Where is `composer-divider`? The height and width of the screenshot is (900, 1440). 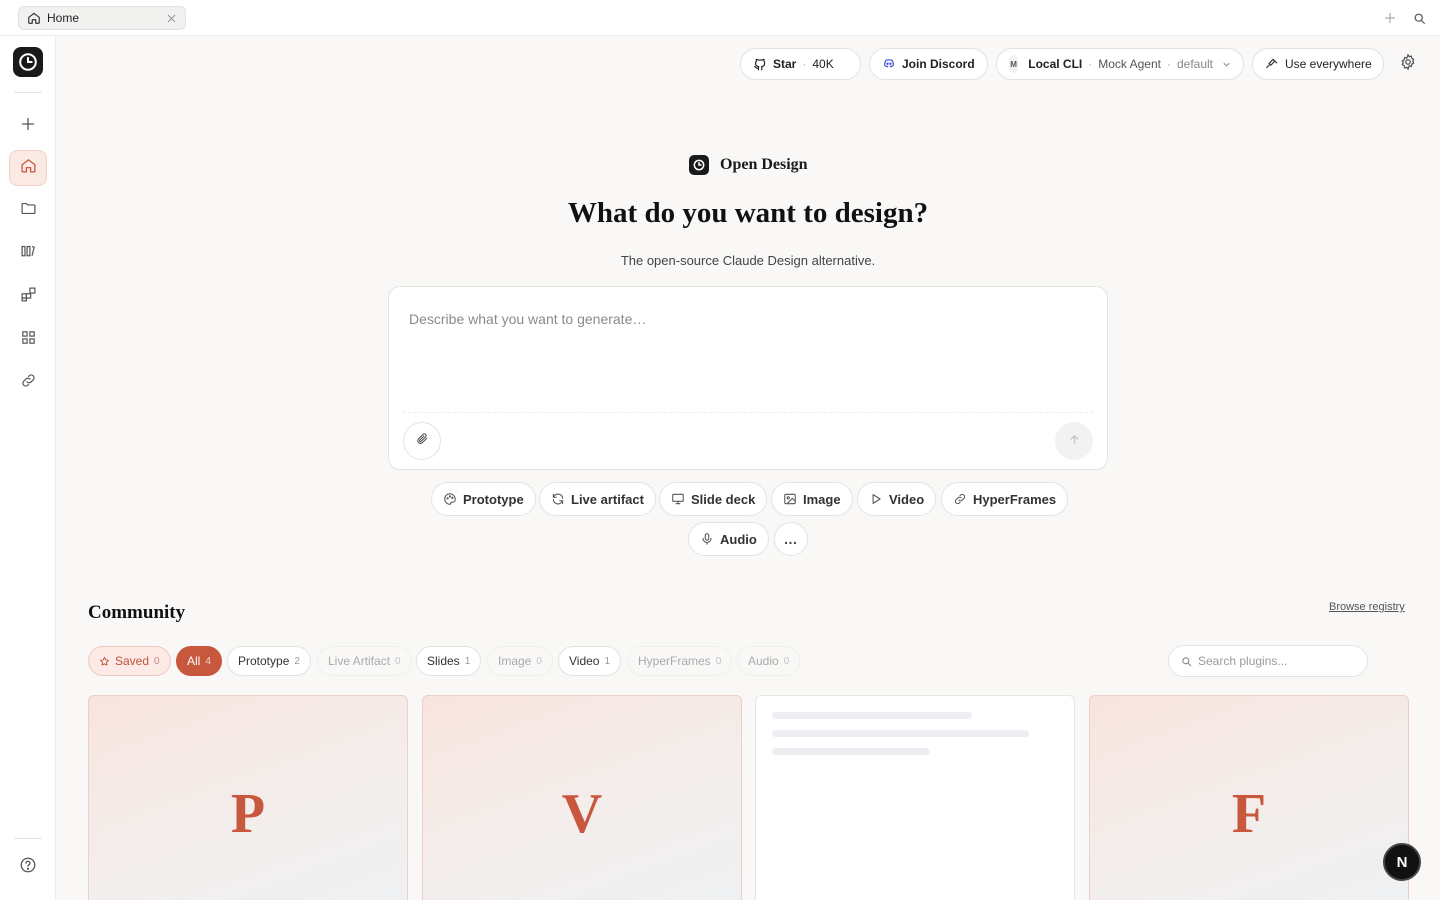 composer-divider is located at coordinates (748, 412).